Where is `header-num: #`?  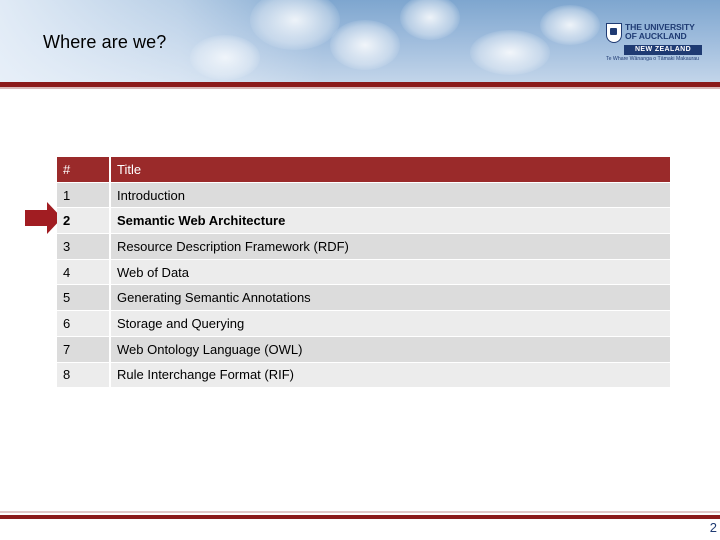
header-num: # is located at coordinates (84, 170).